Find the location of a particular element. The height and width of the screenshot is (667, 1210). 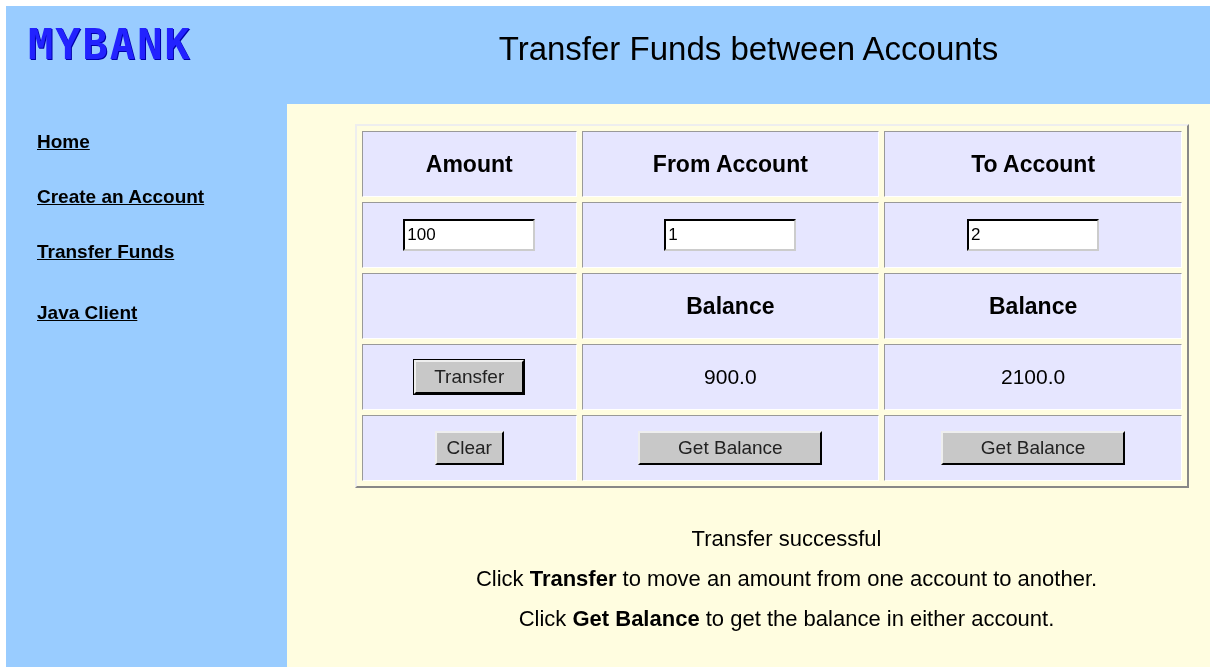

input-field: 2 is located at coordinates (1033, 235).